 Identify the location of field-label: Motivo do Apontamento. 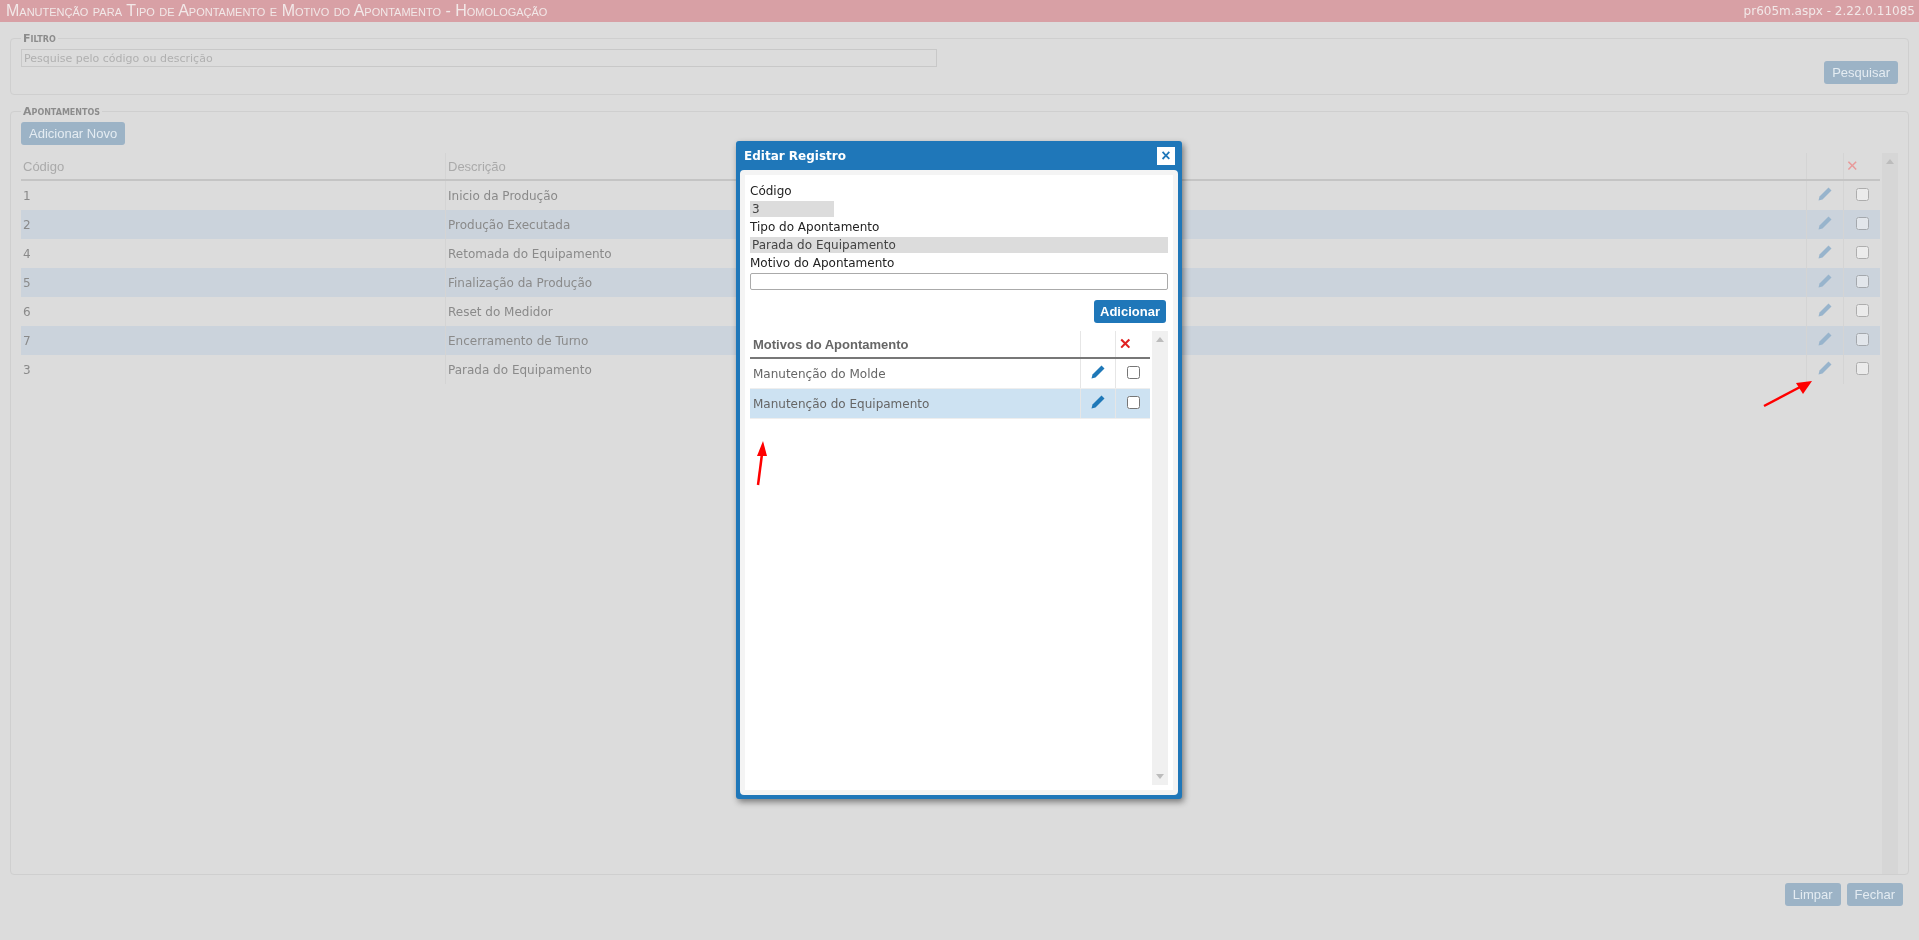
(823, 263).